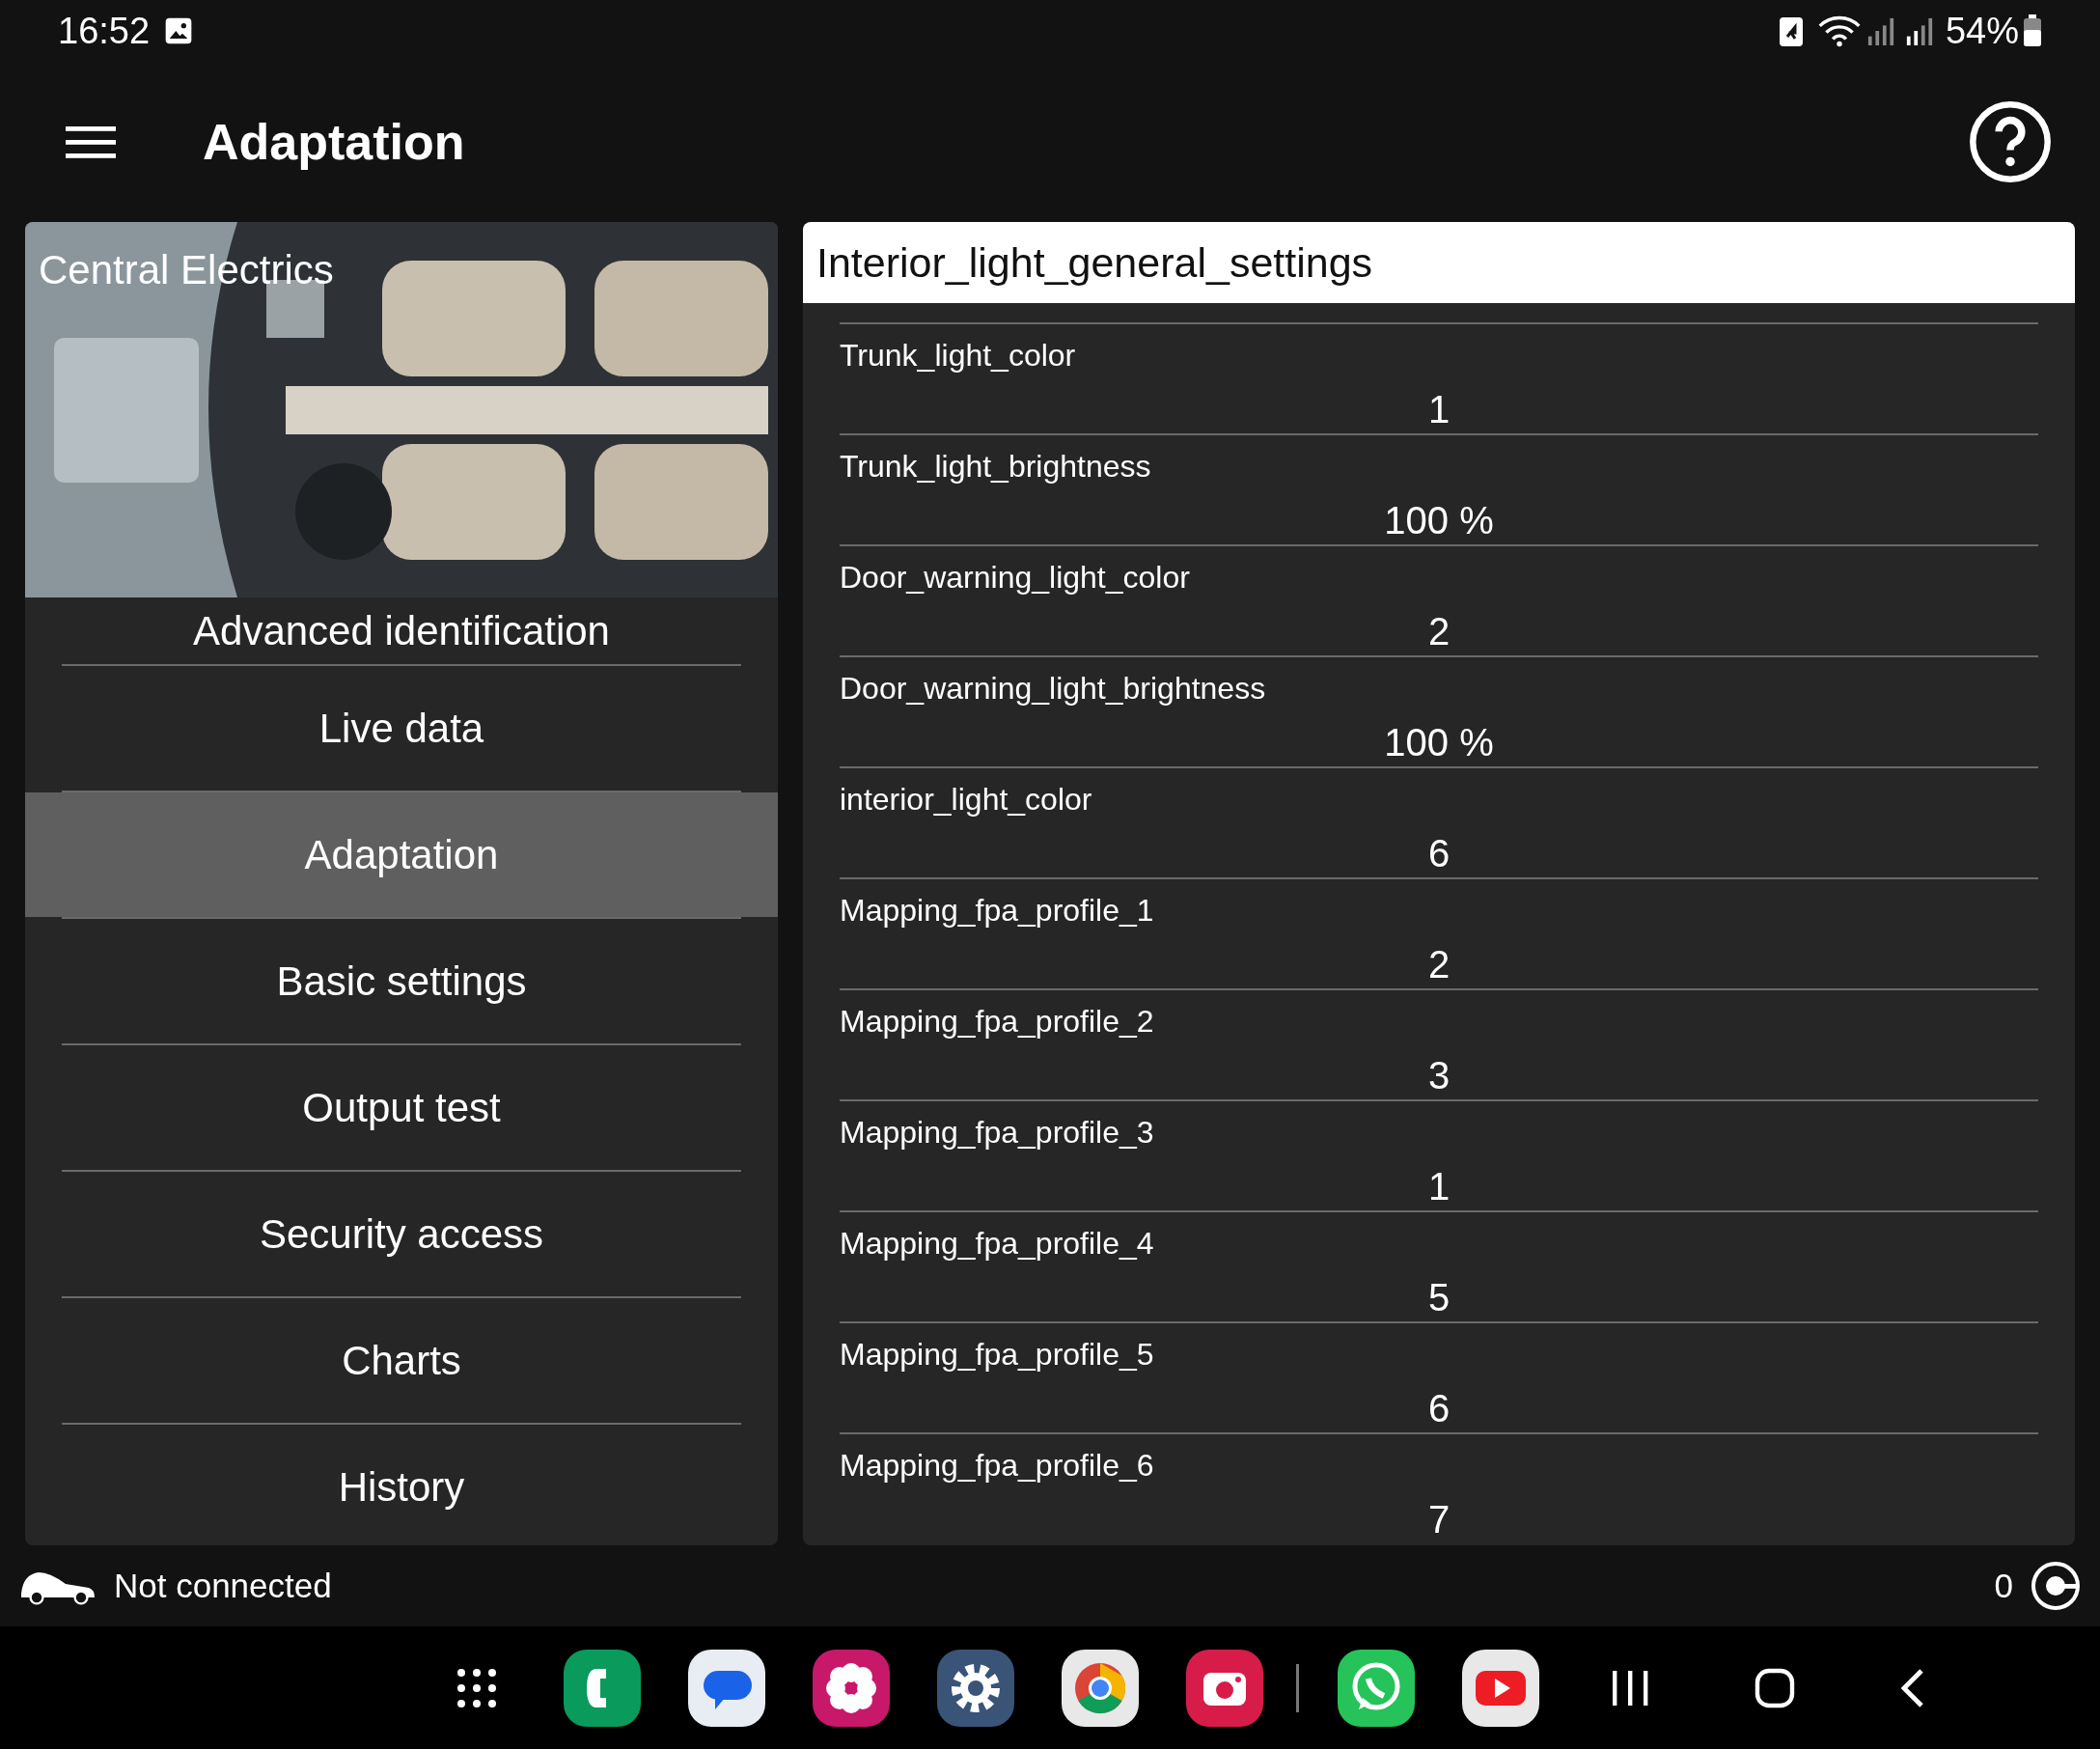 The width and height of the screenshot is (2100, 1749). Describe the element at coordinates (1100, 1688) in the screenshot. I see `browser-app-icon` at that location.